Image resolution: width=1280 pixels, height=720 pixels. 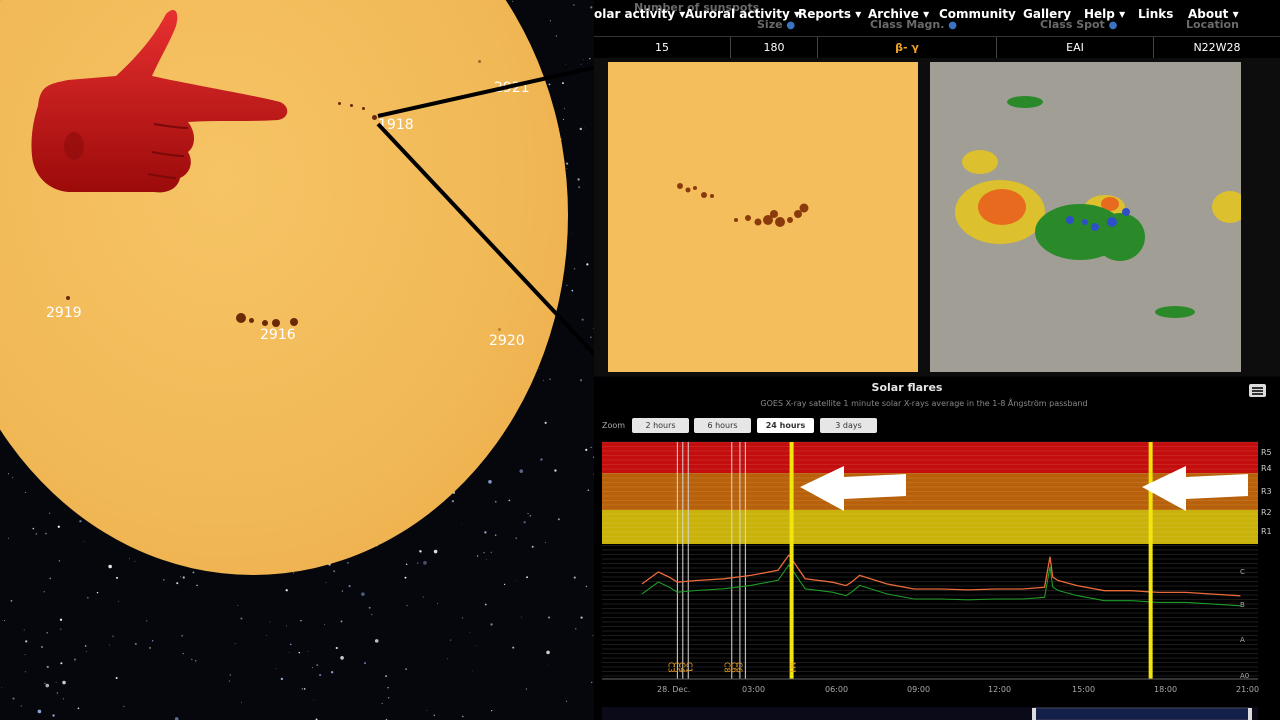 I want to click on nav-solar-activity: olar activity ▾, so click(x=639, y=14).